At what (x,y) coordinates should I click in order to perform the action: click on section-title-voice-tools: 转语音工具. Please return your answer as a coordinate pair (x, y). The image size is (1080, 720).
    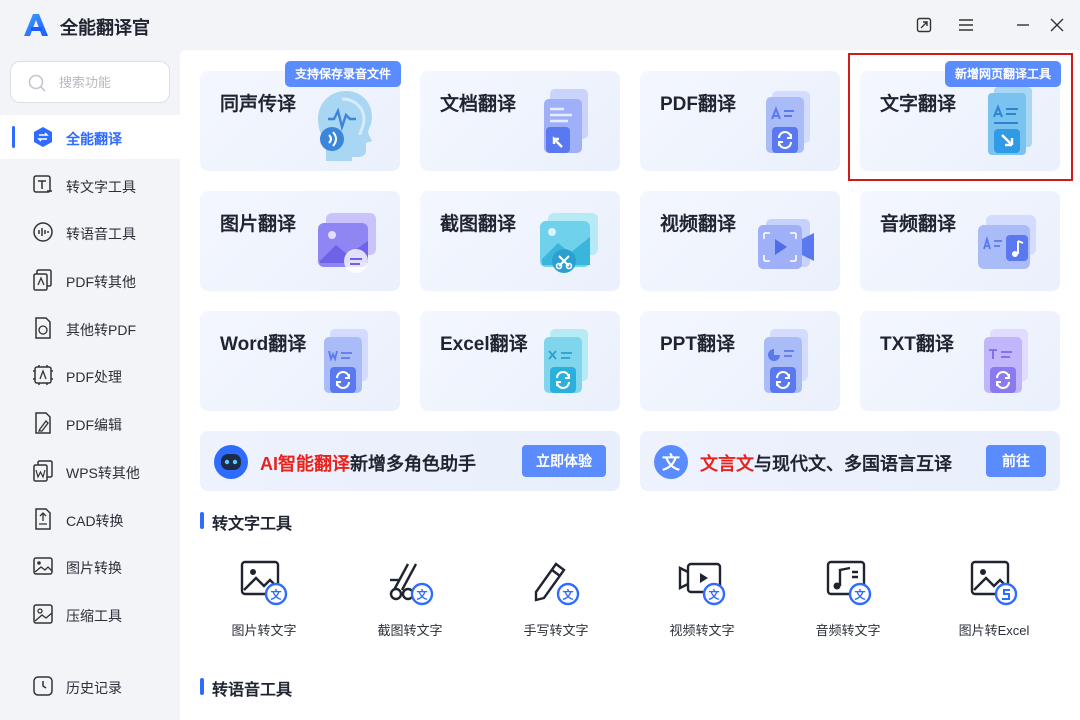
    Looking at the image, I should click on (246, 688).